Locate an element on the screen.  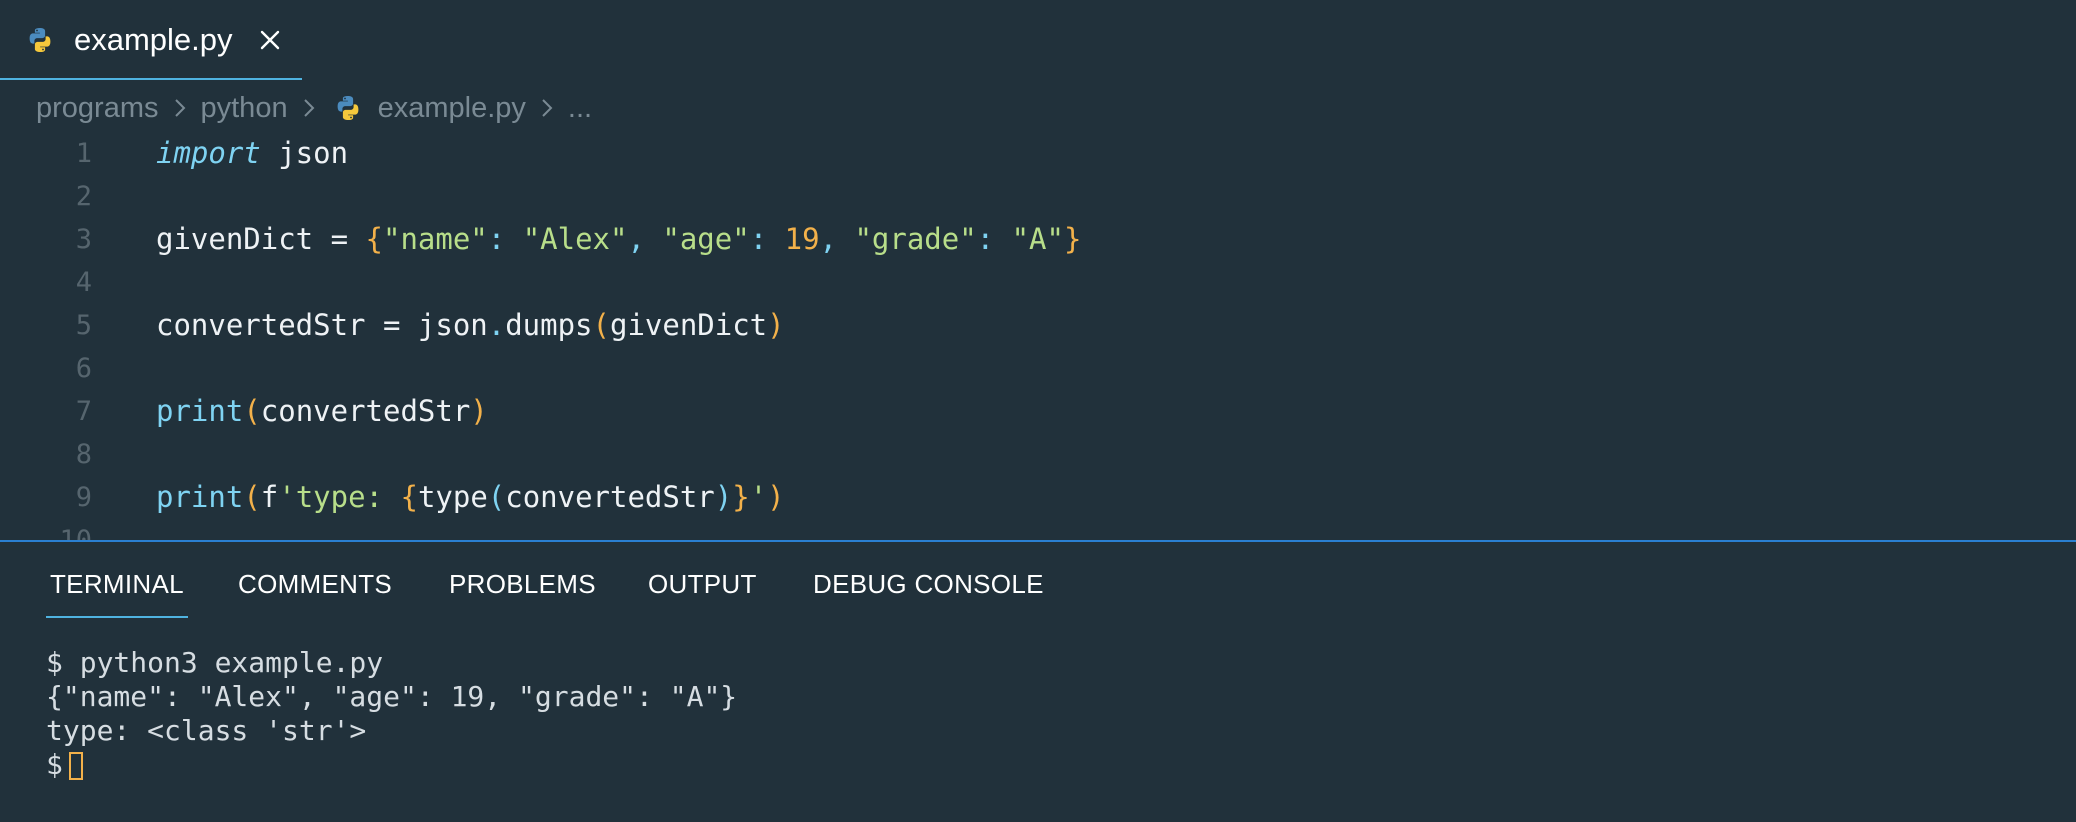
tab-output: OUTPUT is located at coordinates (702, 584).